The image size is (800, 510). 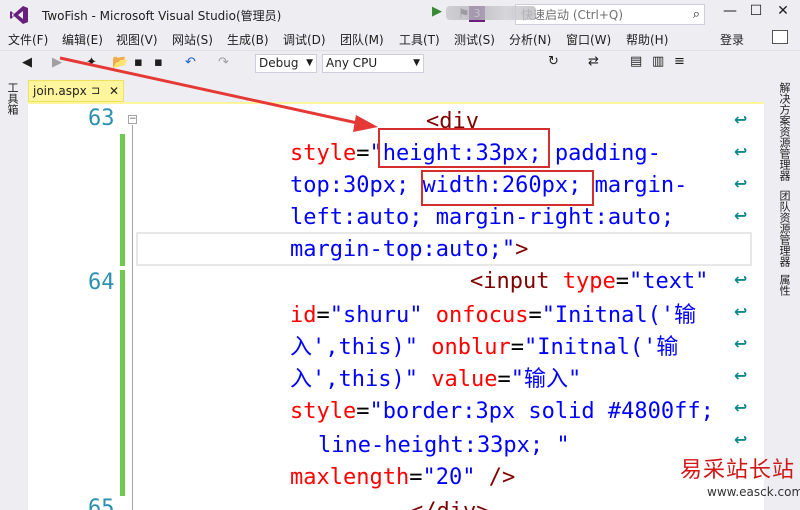 I want to click on quick-launch-placeholder: 快速启动 (Ctrl+Q), so click(x=572, y=15).